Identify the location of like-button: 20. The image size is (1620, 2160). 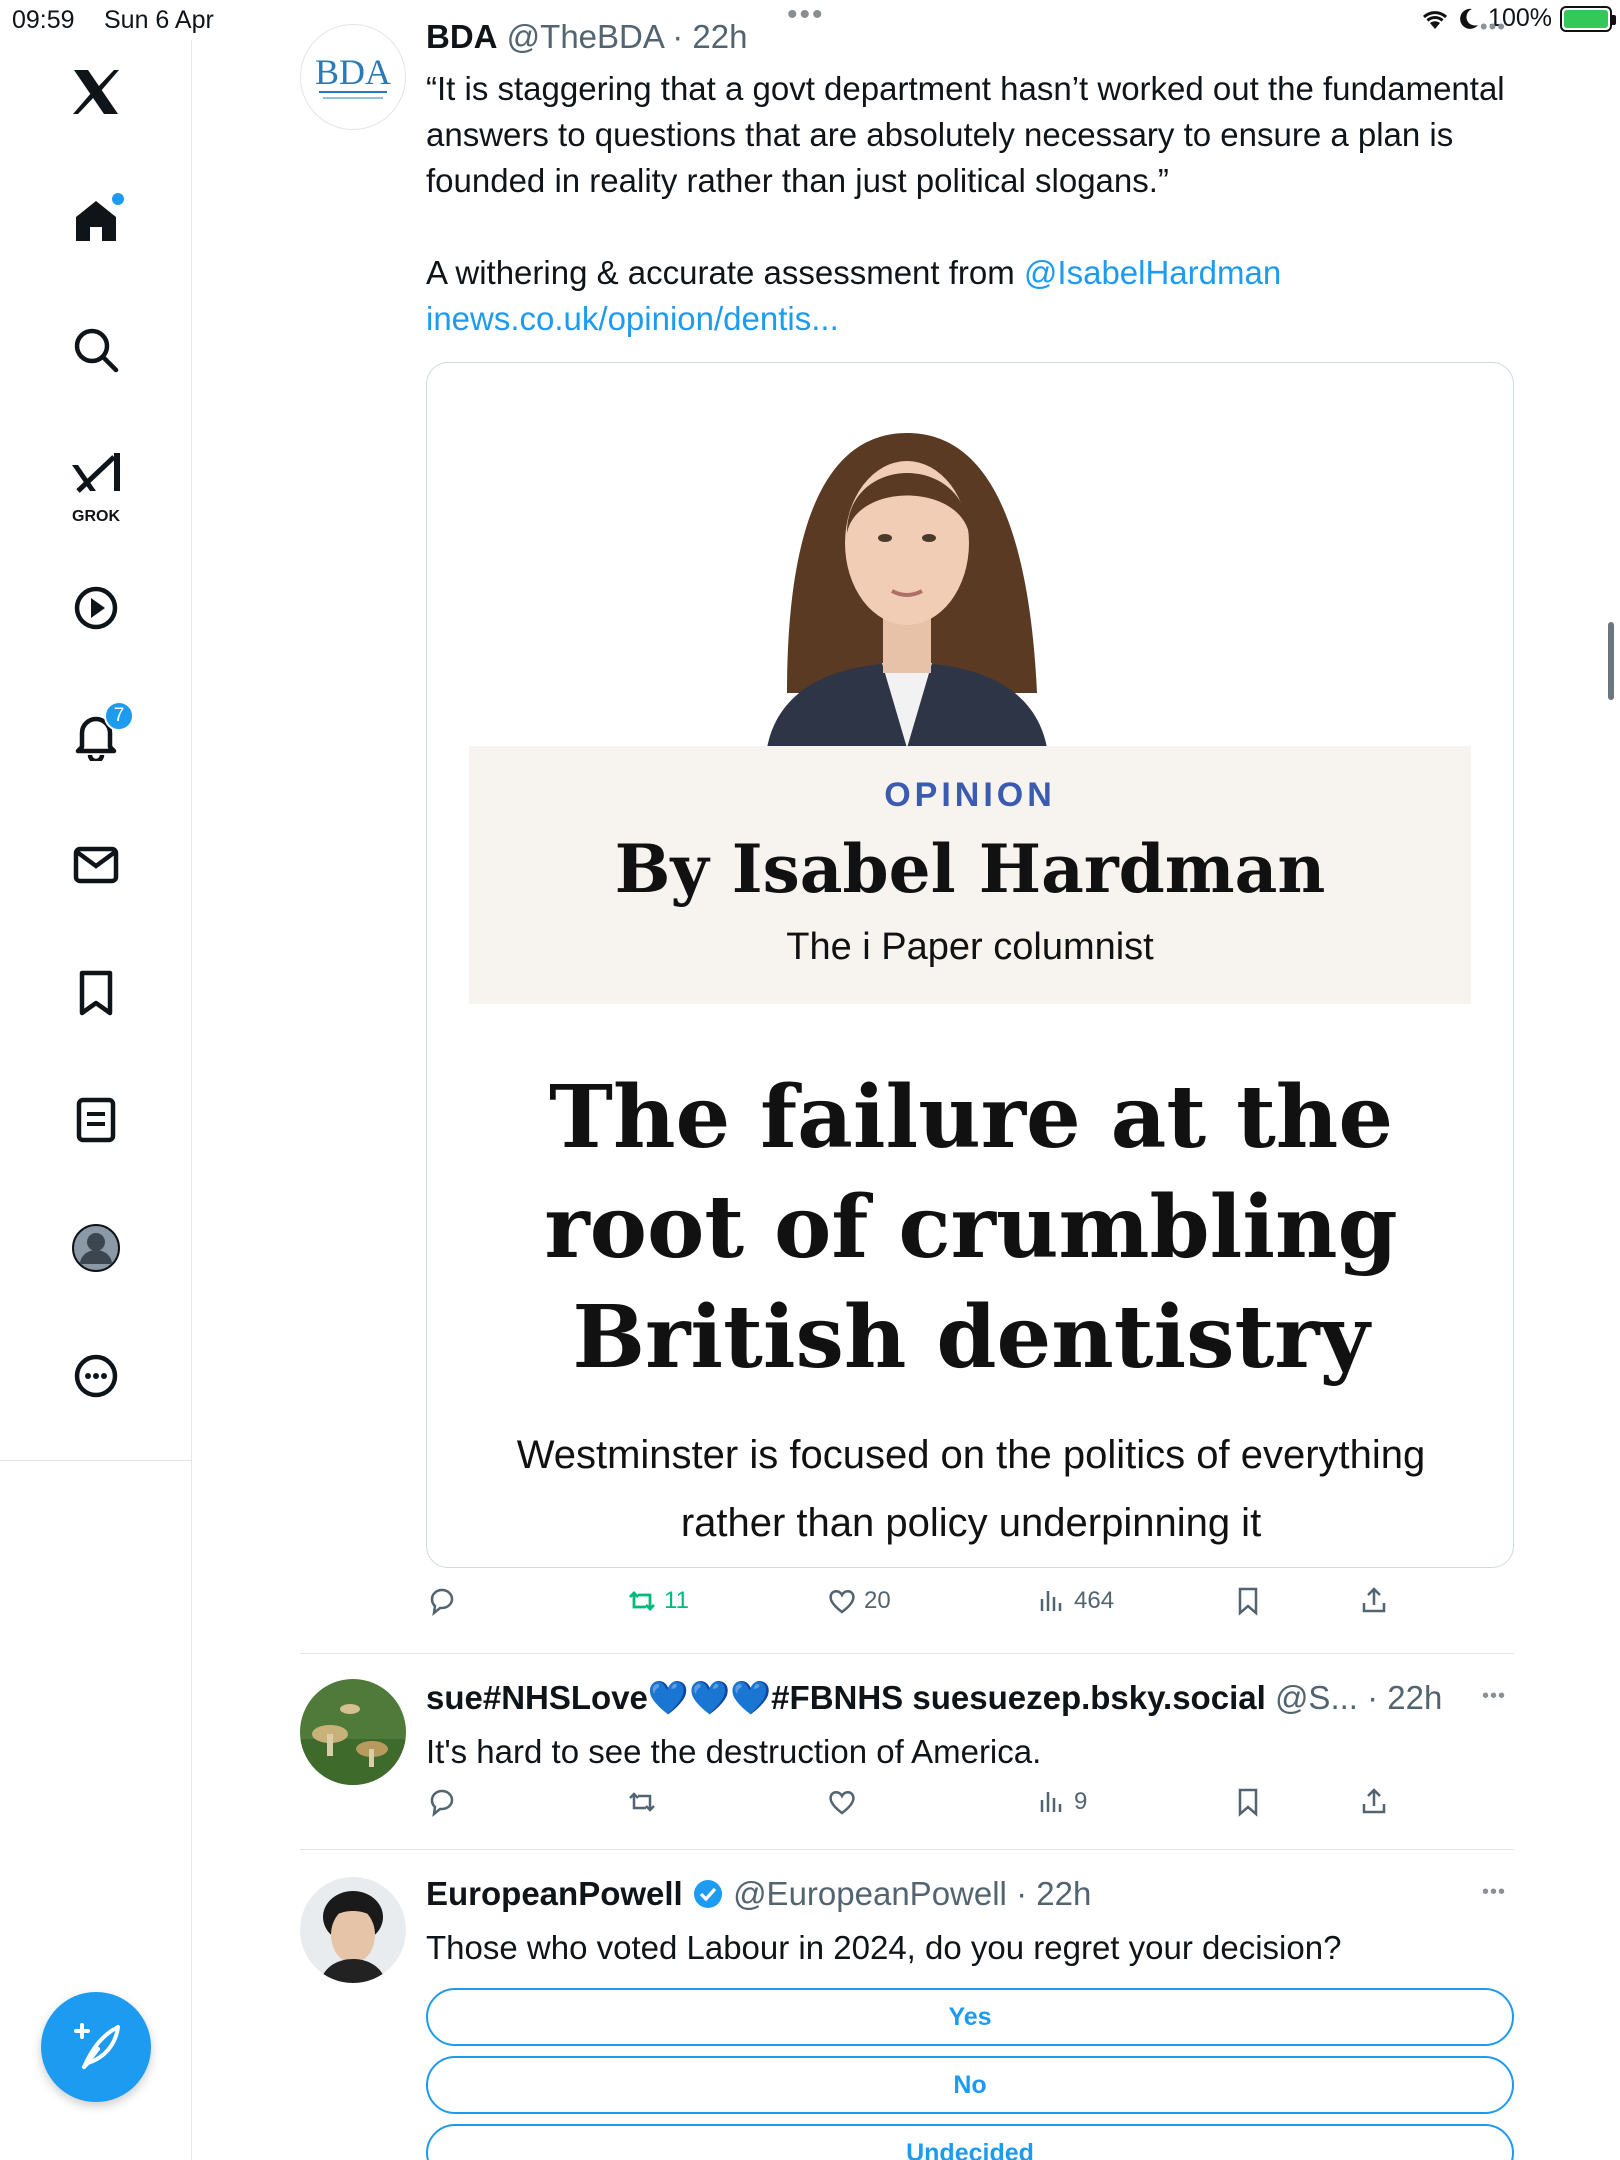
(858, 1601).